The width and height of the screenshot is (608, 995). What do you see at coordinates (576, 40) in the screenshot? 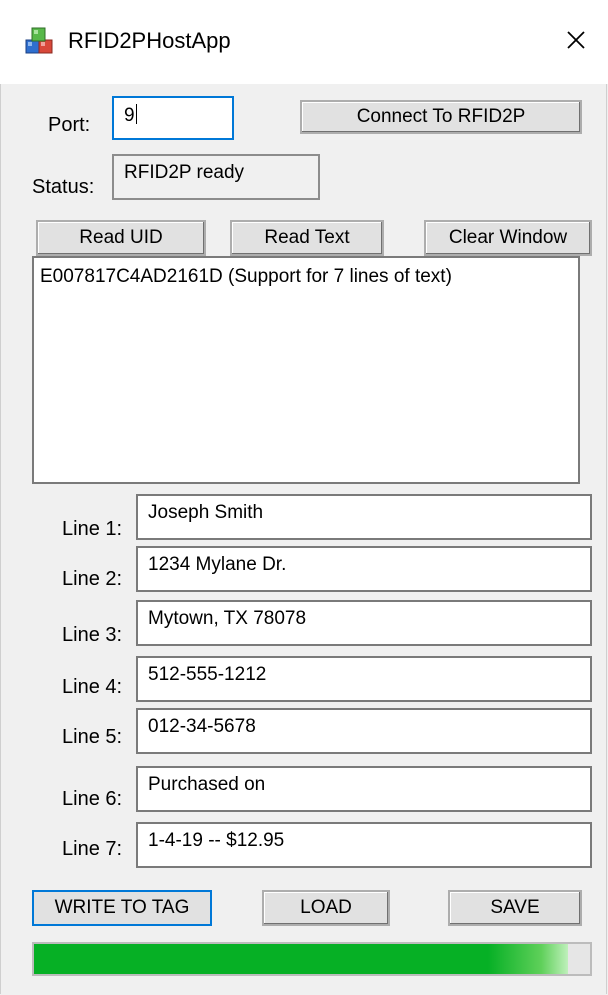
I see `close-icon` at bounding box center [576, 40].